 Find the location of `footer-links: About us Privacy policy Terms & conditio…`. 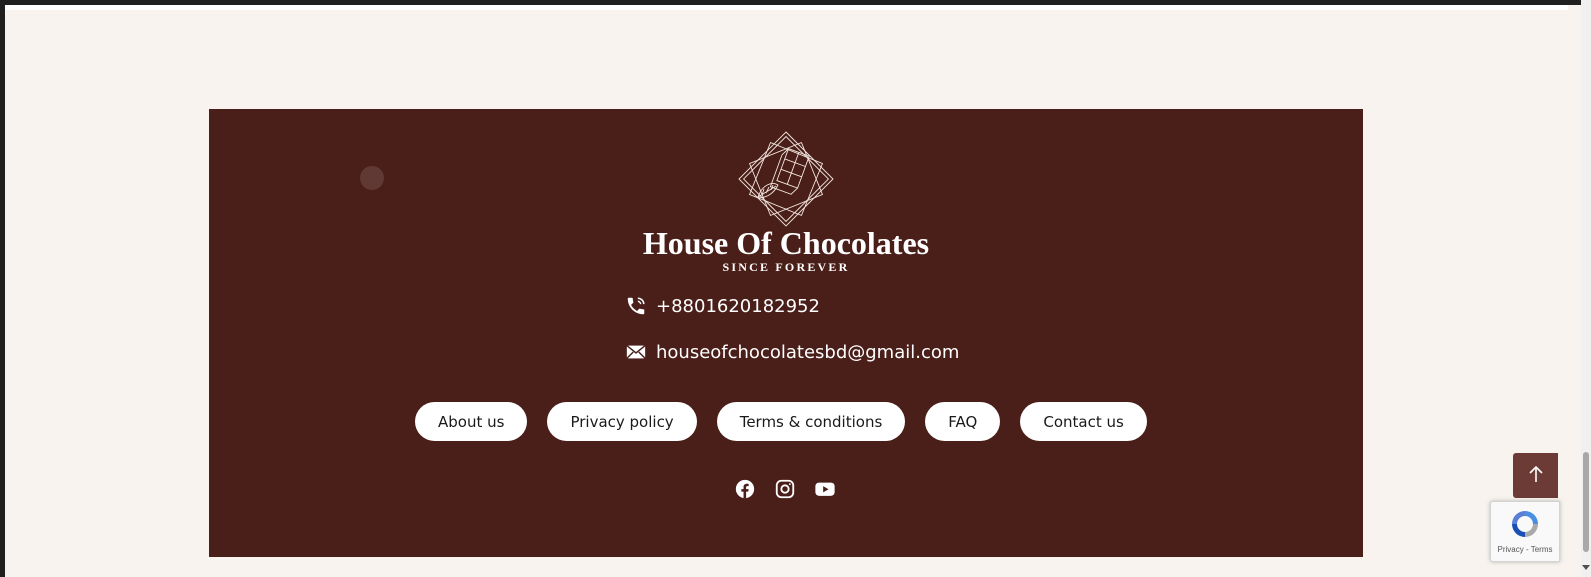

footer-links: About us Privacy policy Terms & conditio… is located at coordinates (781, 421).